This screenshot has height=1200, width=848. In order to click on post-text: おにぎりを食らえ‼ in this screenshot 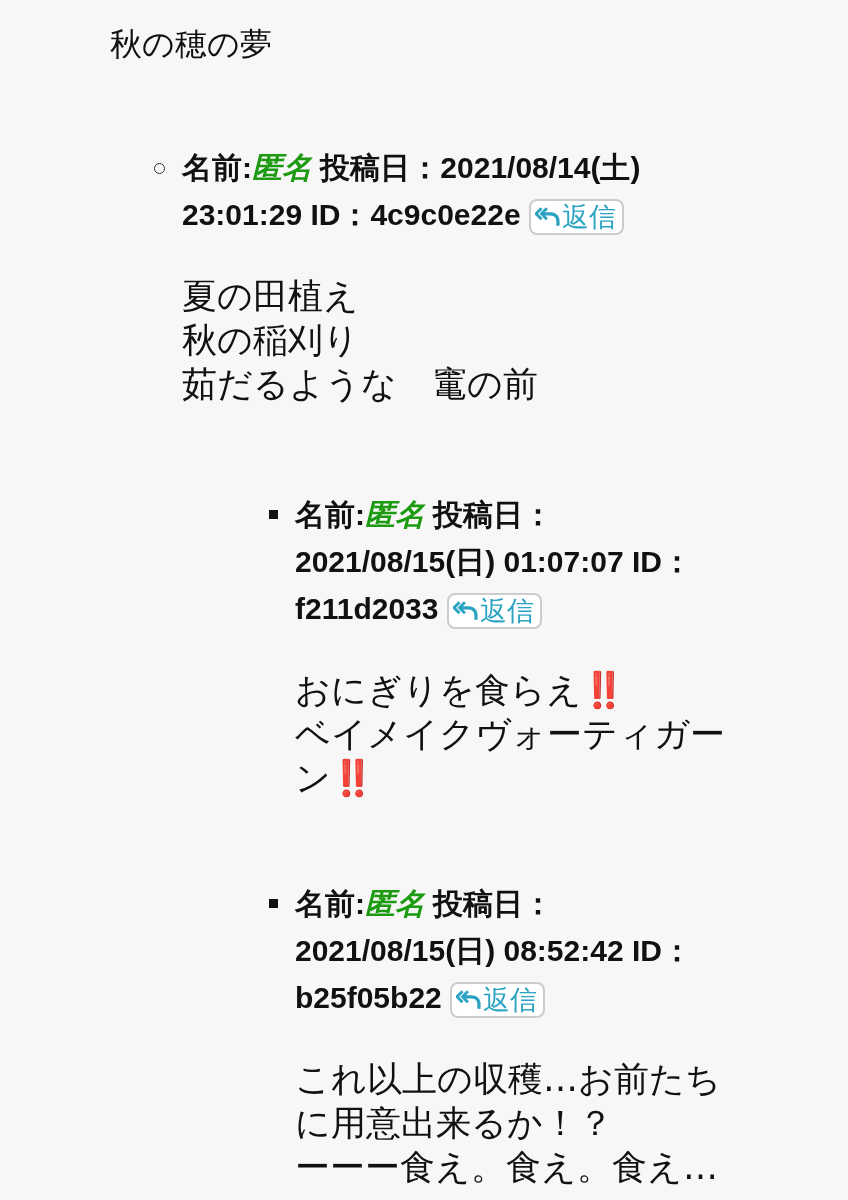, I will do `click(461, 690)`.